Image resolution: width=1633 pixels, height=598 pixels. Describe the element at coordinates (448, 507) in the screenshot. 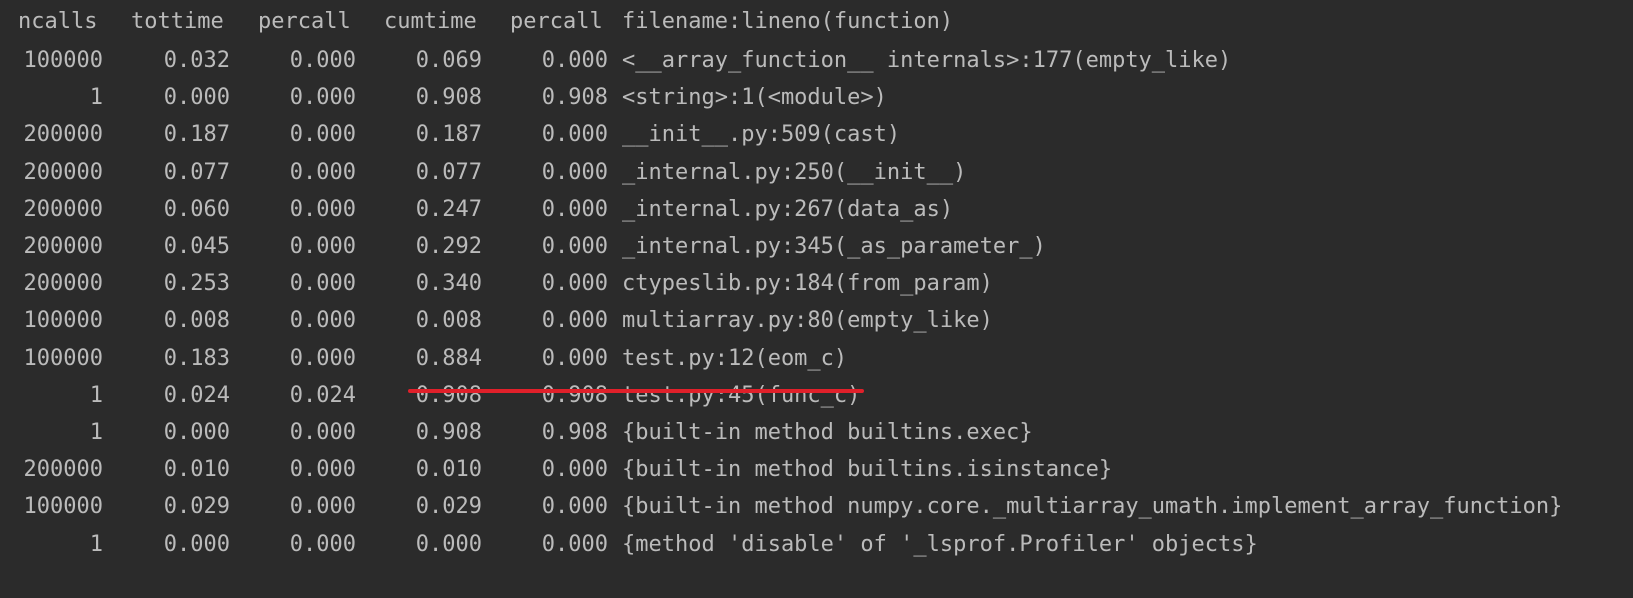

I see `cumtime-cell: 0.029` at that location.